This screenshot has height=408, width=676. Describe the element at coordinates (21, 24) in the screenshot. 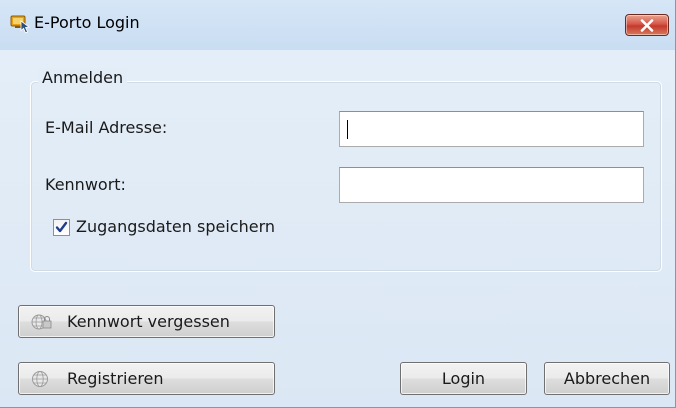

I see `eporto-app-icon` at that location.